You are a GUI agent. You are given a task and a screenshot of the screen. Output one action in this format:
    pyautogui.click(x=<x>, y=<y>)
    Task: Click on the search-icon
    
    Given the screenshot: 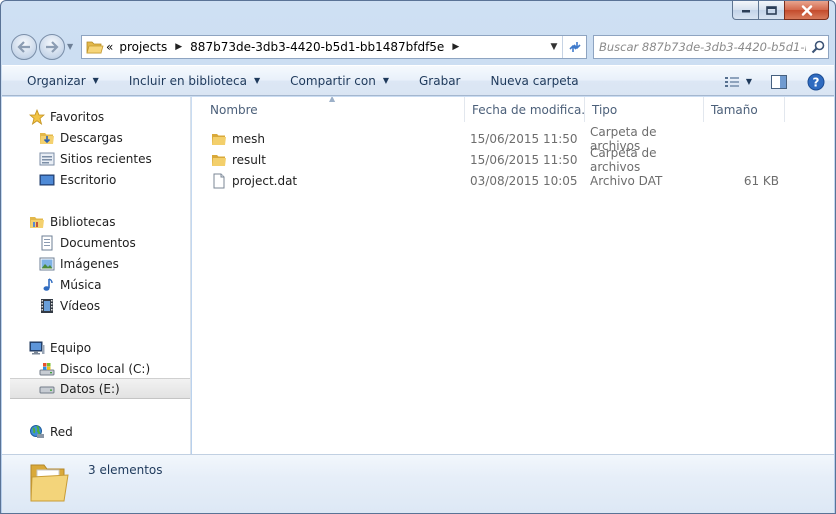 What is the action you would take?
    pyautogui.click(x=818, y=47)
    